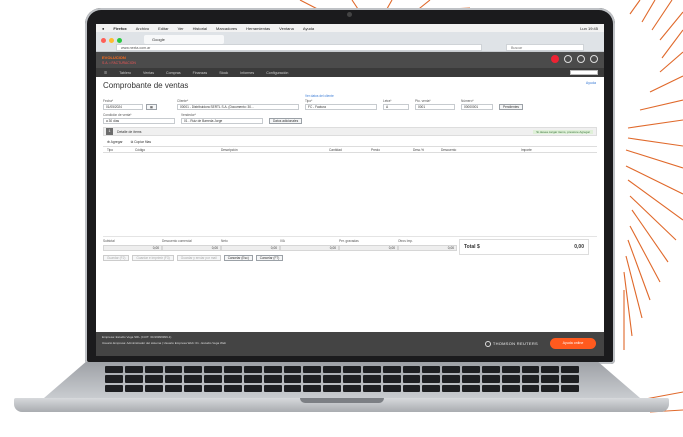  I want to click on close-window-button, so click(103, 40).